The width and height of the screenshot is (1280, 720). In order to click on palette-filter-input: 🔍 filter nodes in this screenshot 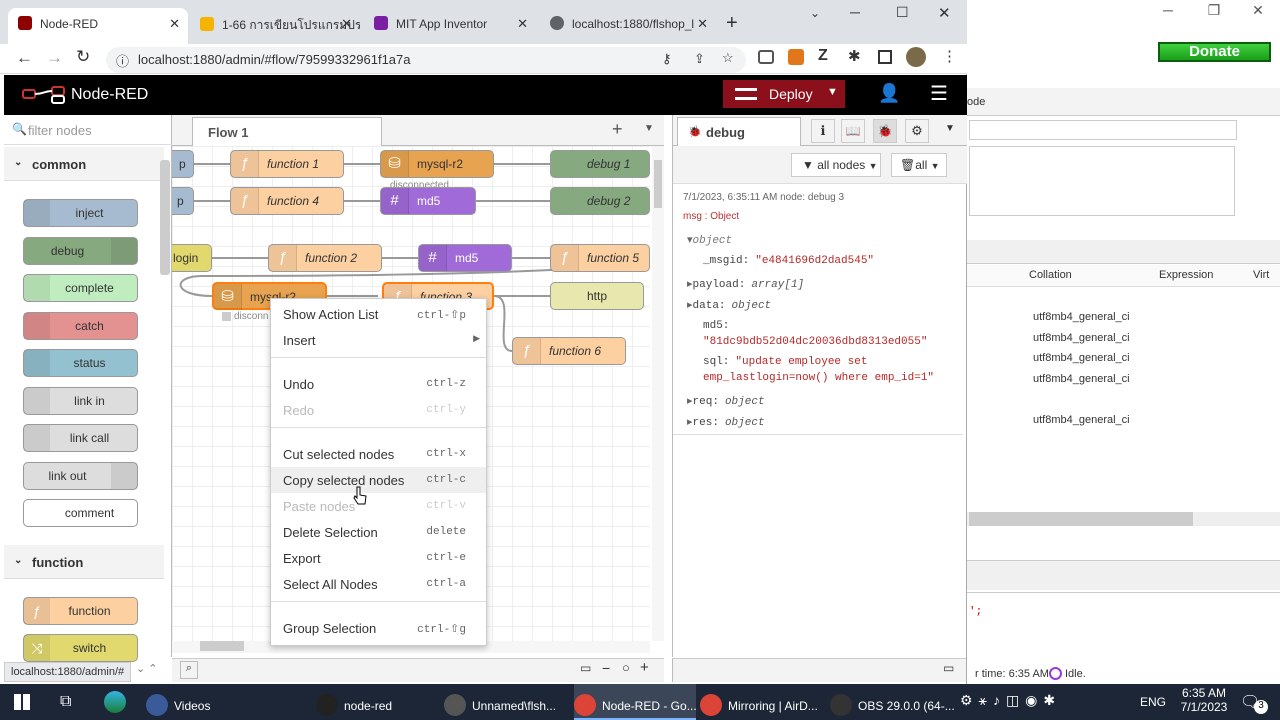, I will do `click(88, 130)`.